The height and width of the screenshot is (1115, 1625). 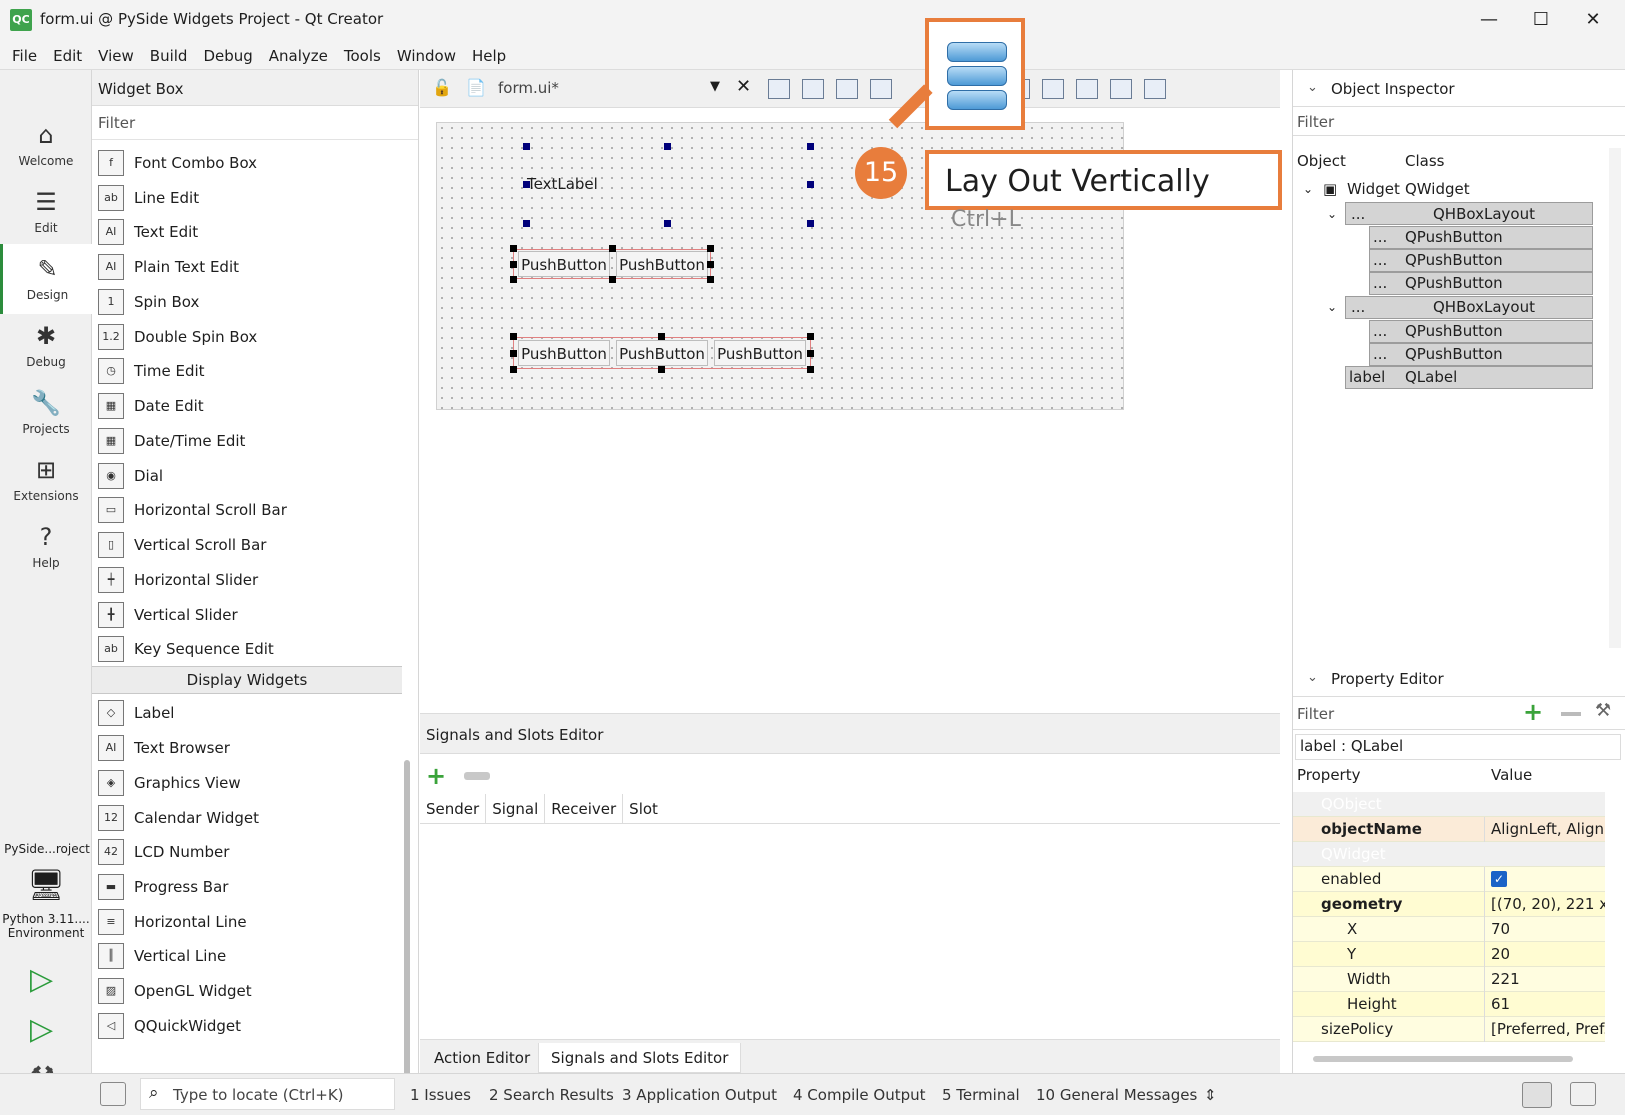 What do you see at coordinates (1321, 161) in the screenshot?
I see `column-object: Object` at bounding box center [1321, 161].